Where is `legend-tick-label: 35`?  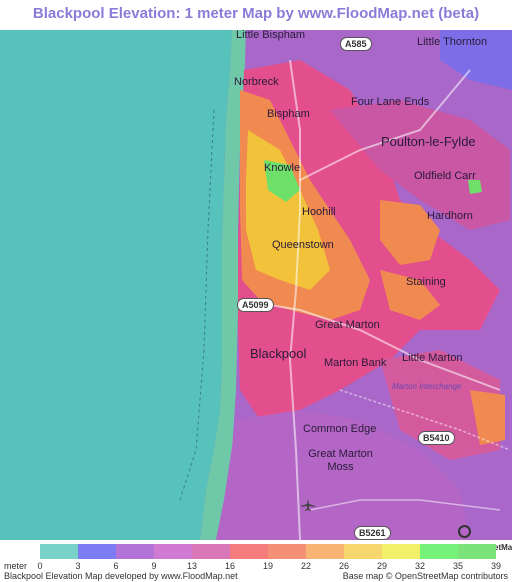 legend-tick-label: 35 is located at coordinates (458, 566).